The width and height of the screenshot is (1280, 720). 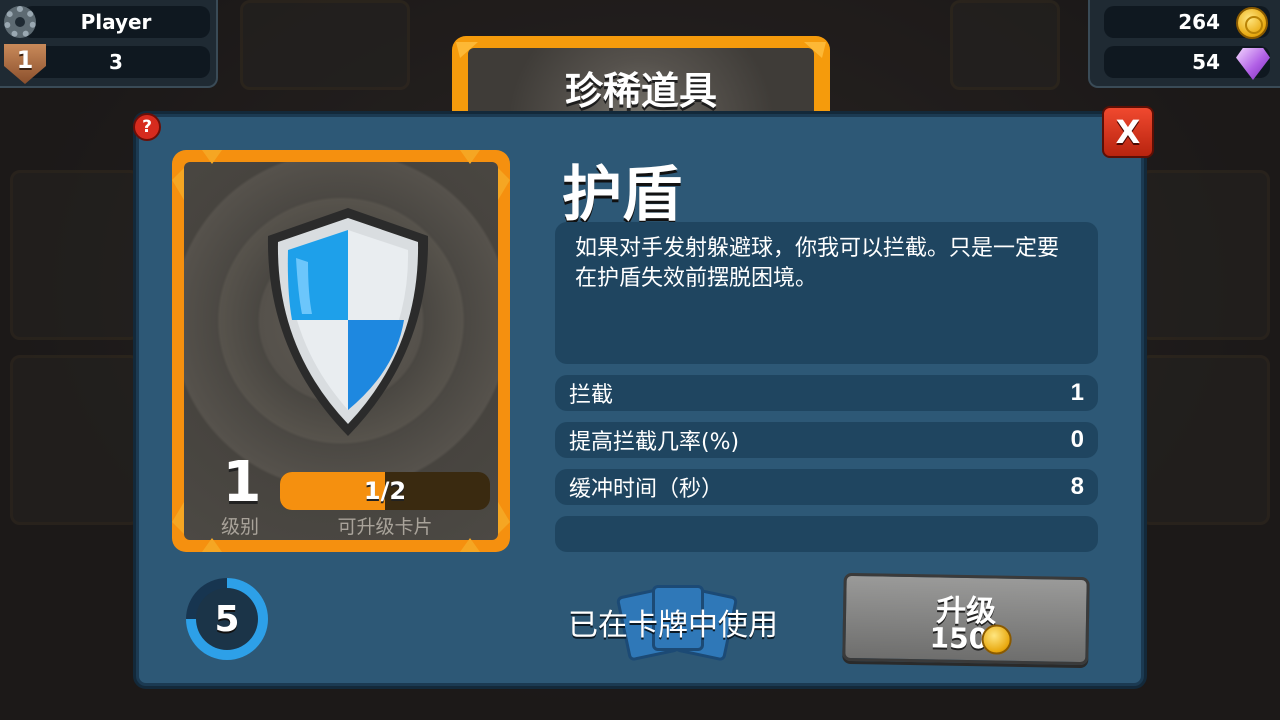 I want to click on stat-value: 0, so click(x=1077, y=439).